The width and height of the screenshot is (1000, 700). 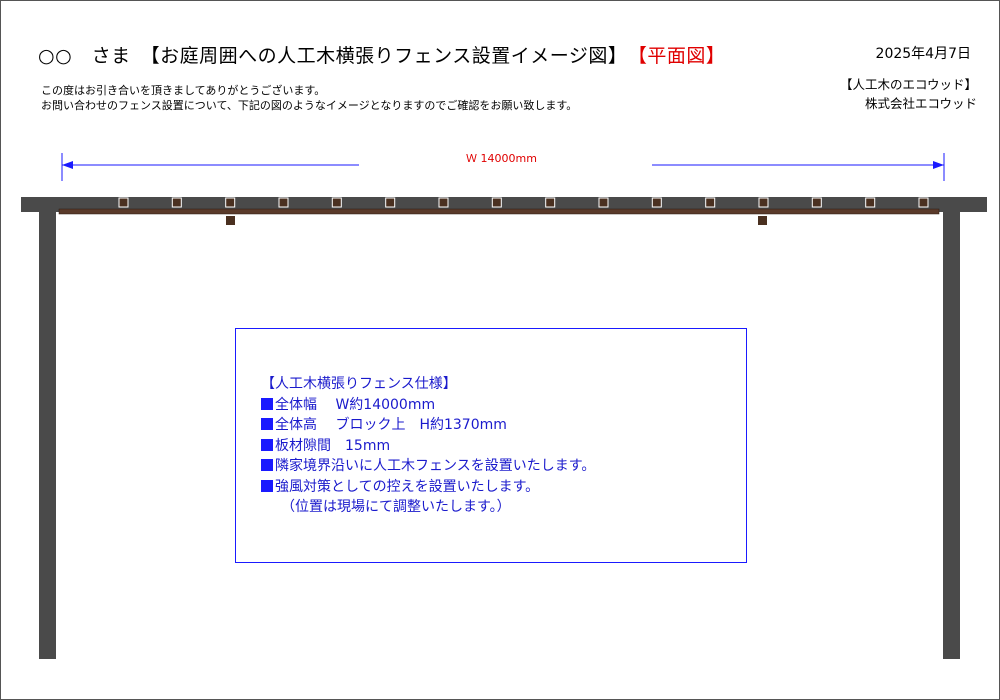 I want to click on spec-heading: 【人工木横張りフェンス仕様】, so click(x=359, y=384).